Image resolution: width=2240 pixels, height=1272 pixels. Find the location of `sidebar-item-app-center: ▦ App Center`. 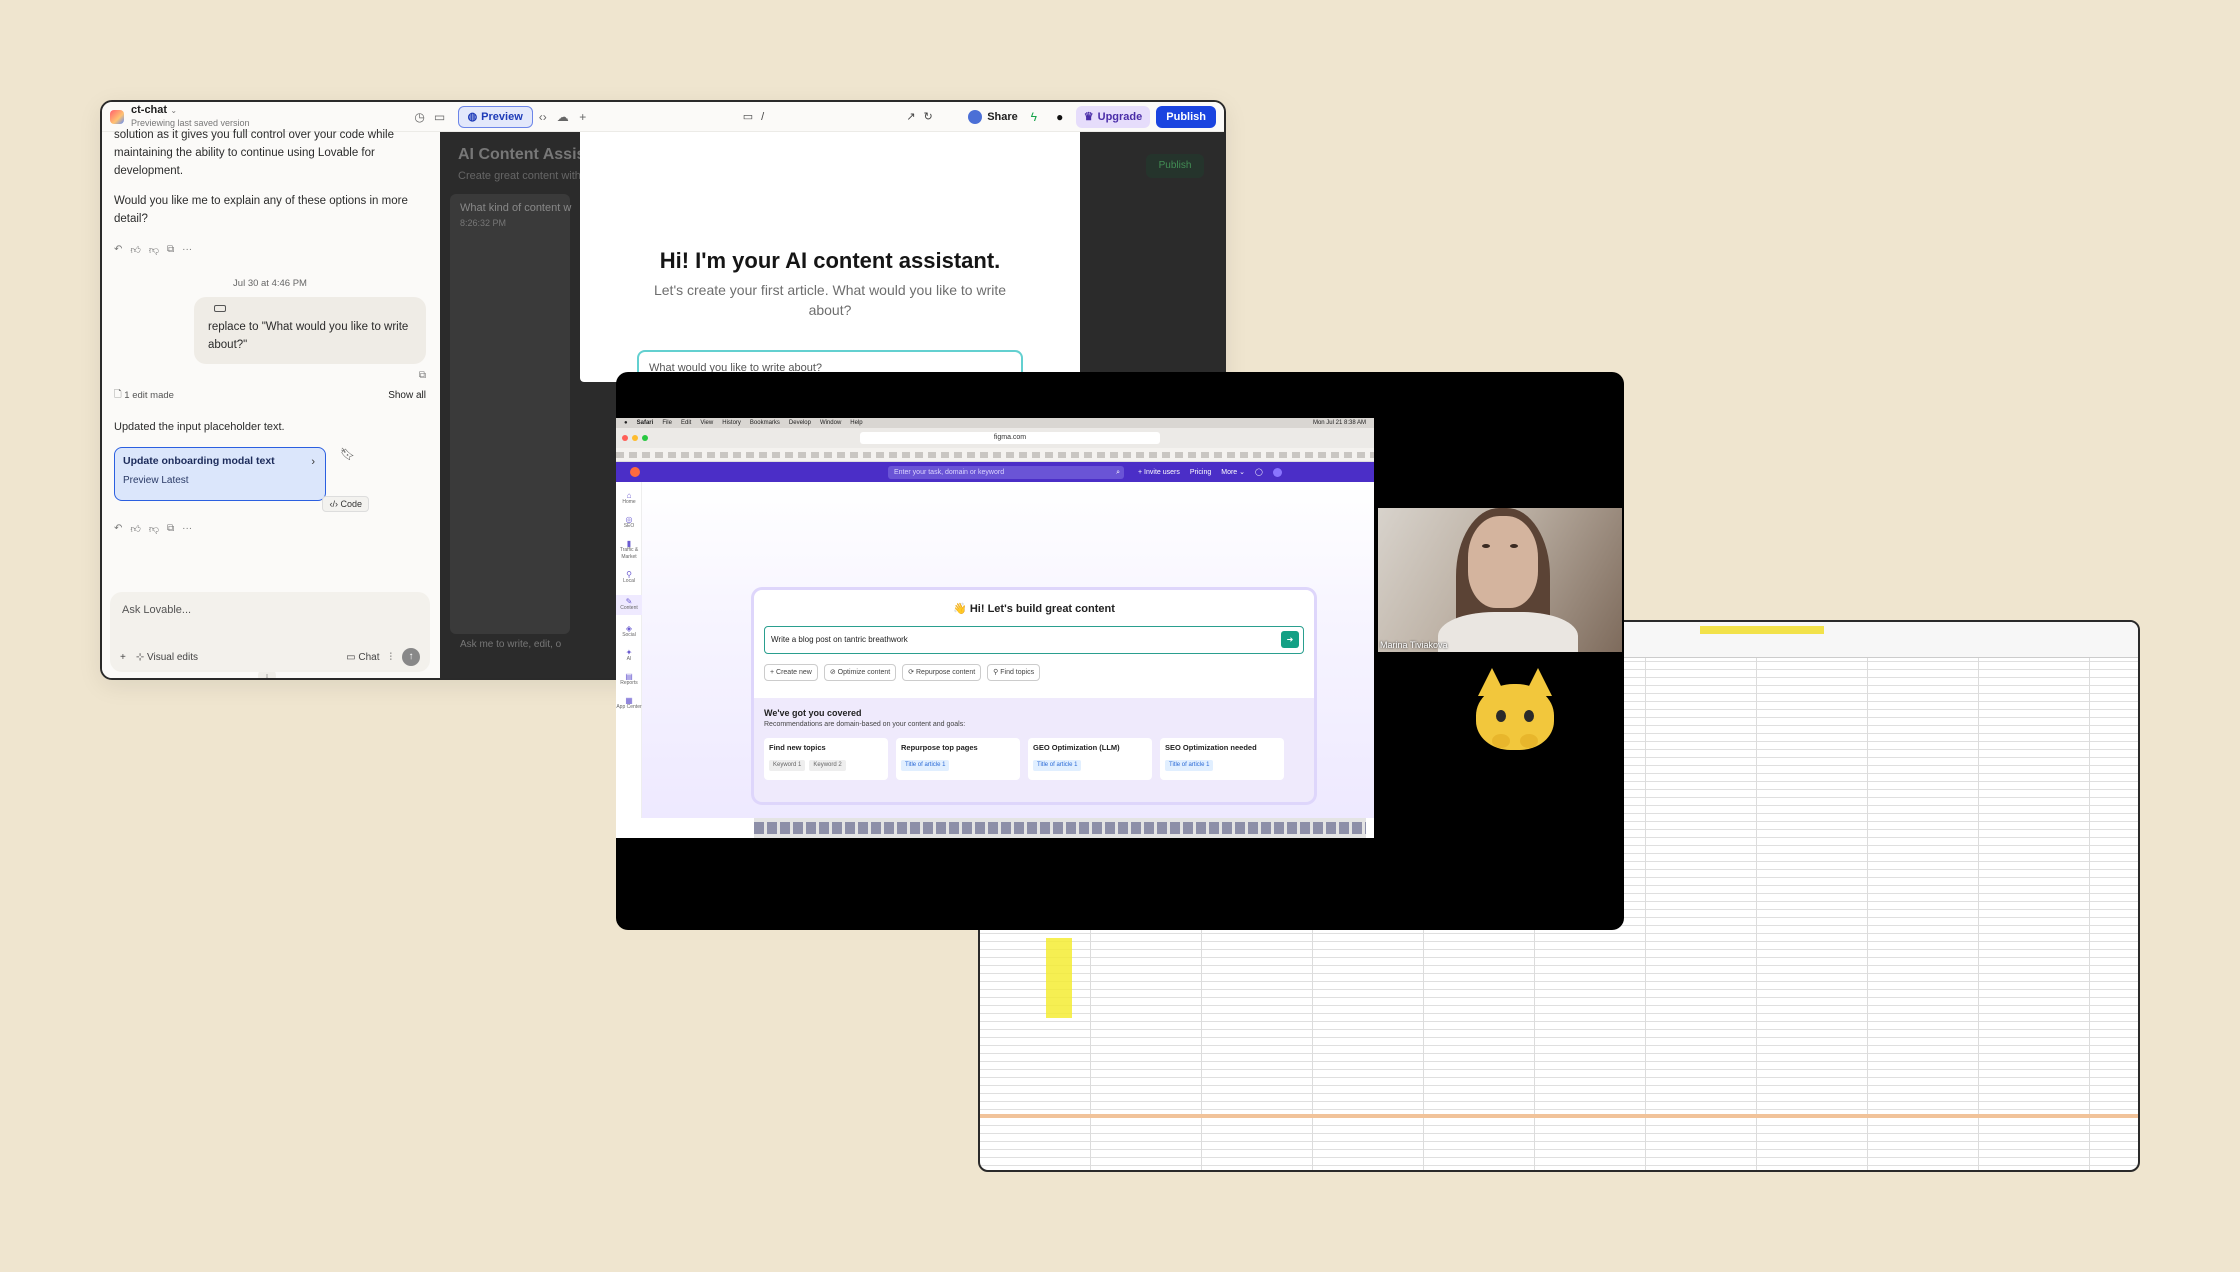

sidebar-item-app-center: ▦ App Center is located at coordinates (629, 704).